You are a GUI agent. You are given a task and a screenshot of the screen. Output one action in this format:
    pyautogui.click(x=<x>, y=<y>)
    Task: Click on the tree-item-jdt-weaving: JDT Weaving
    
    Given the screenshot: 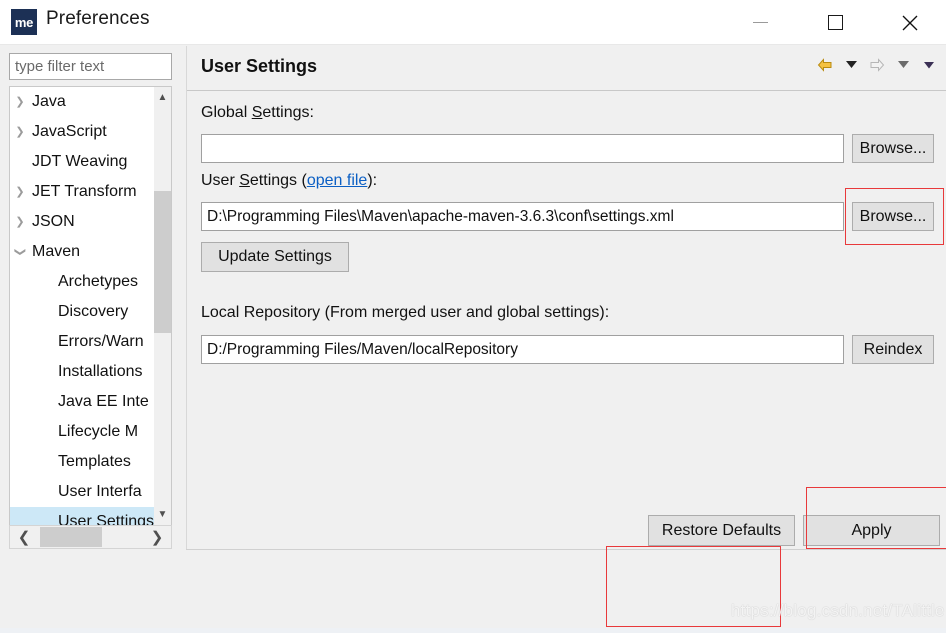 What is the action you would take?
    pyautogui.click(x=83, y=162)
    